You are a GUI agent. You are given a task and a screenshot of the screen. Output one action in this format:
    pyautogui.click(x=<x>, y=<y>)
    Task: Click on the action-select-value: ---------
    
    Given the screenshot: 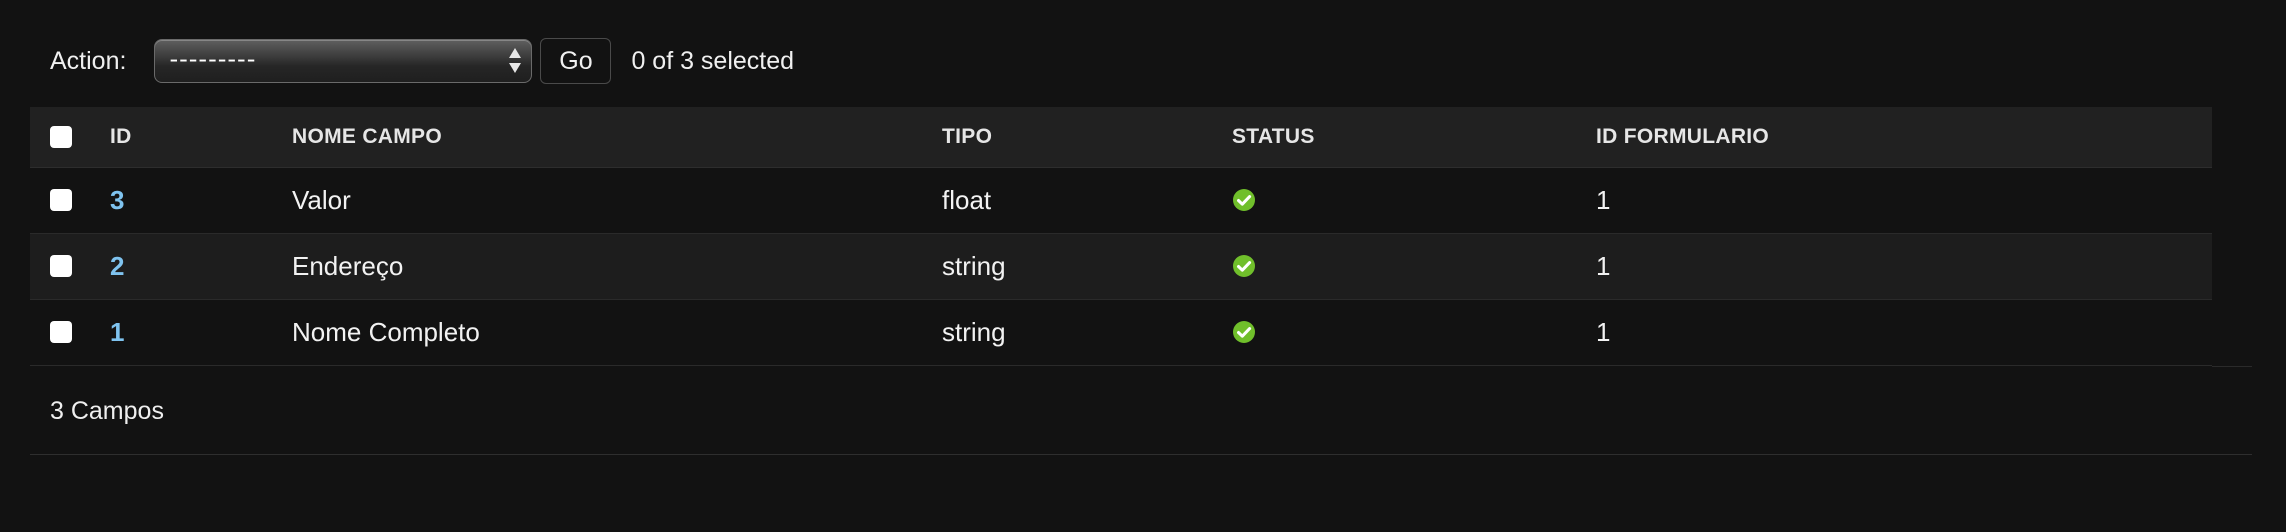 What is the action you would take?
    pyautogui.click(x=213, y=59)
    